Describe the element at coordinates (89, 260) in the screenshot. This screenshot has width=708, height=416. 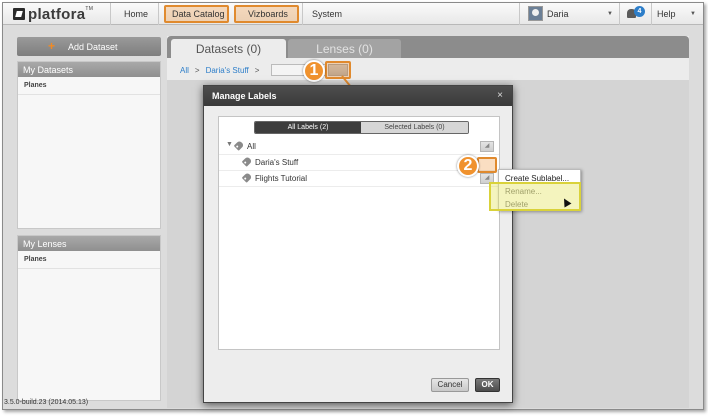
I see `lens-item-planes: Planes` at that location.